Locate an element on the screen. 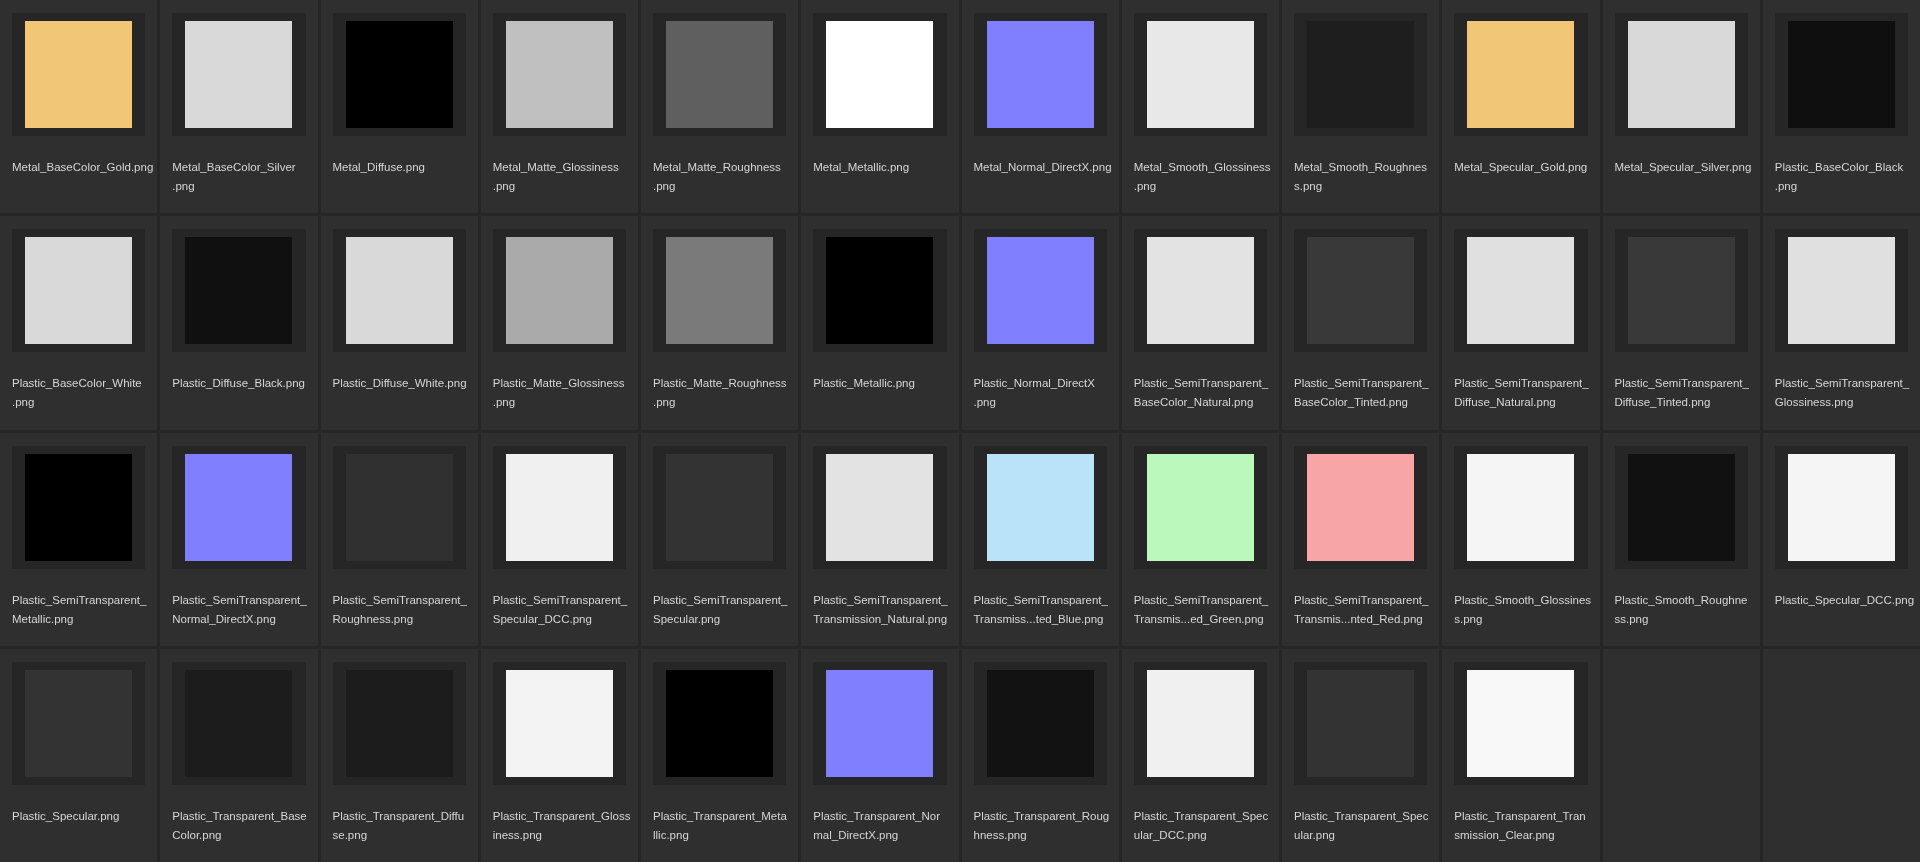 The image size is (1920, 862). file-name: Plastic_Transparent_Meta llic.png is located at coordinates (720, 825).